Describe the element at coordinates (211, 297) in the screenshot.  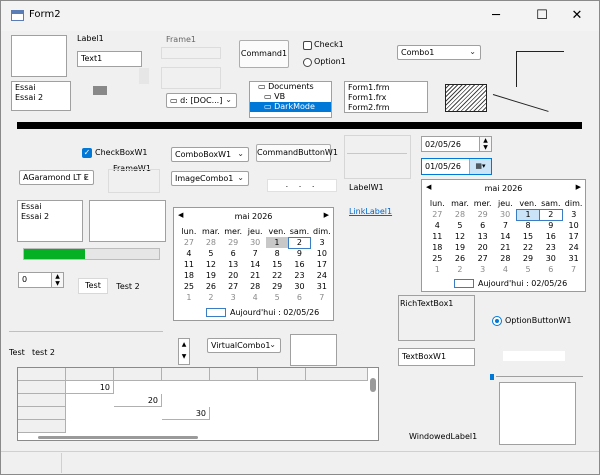
I see `calendar-day: 2` at that location.